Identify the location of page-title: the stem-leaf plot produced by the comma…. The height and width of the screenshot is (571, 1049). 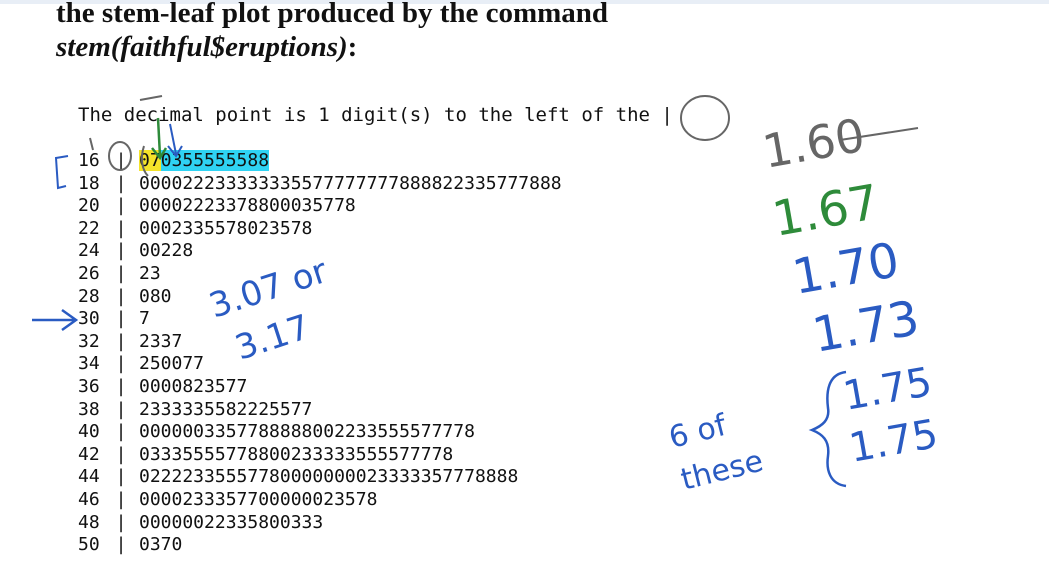
(332, 32).